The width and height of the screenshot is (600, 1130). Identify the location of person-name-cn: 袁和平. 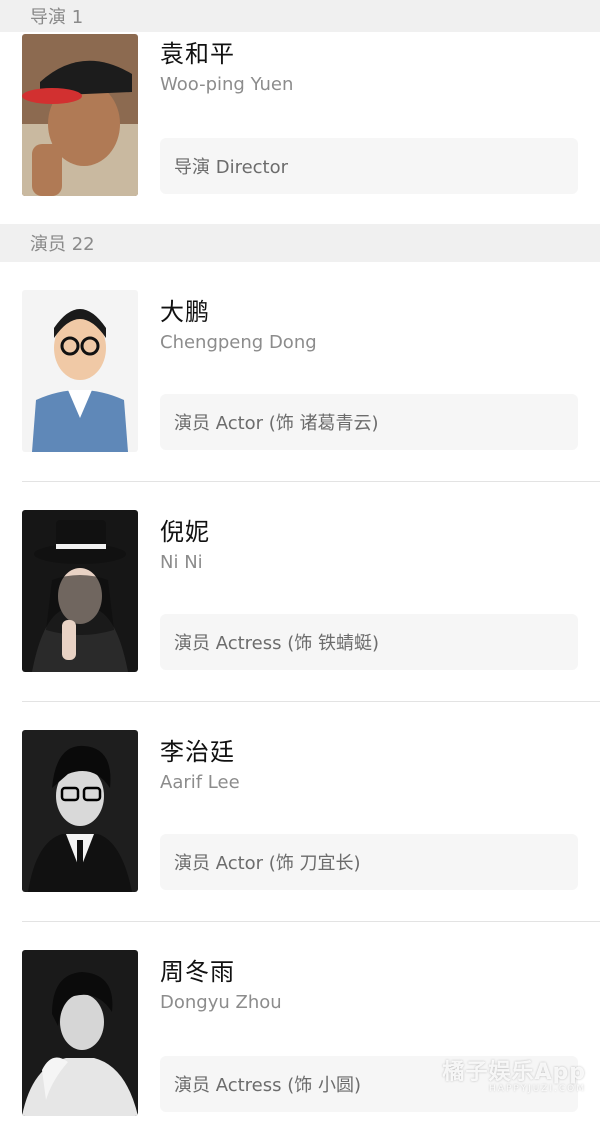
(197, 54).